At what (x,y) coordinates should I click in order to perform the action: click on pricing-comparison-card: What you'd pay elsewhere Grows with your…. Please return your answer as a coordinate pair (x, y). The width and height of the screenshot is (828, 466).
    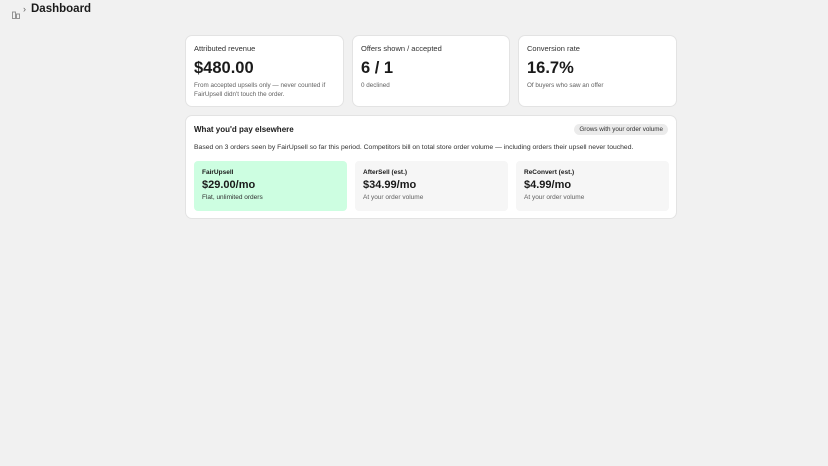
    Looking at the image, I should click on (431, 167).